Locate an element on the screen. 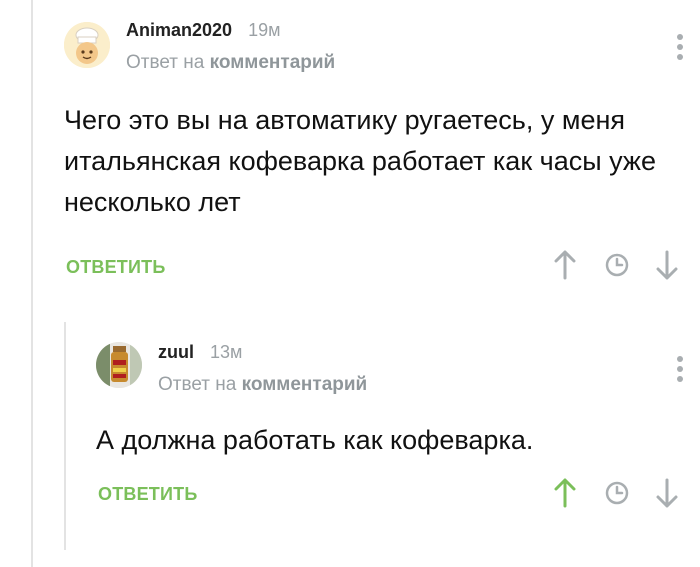 The width and height of the screenshot is (700, 567). photo-avatar-icon is located at coordinates (119, 365).